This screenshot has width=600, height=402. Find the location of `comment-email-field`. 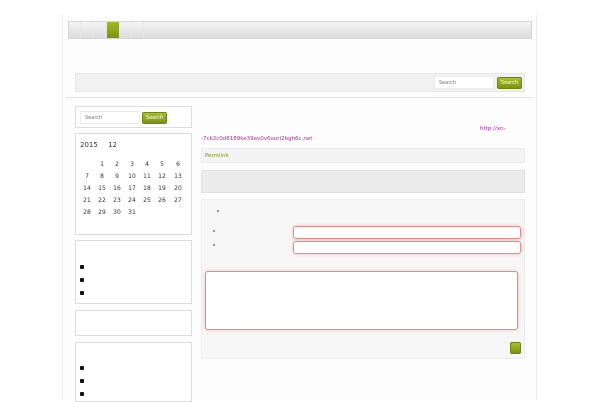

comment-email-field is located at coordinates (407, 247).